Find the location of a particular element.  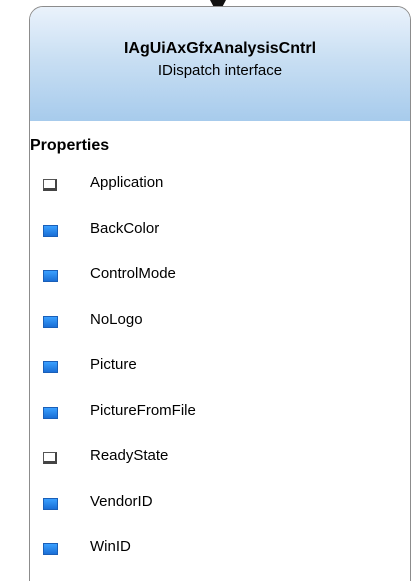

interface-title: IAgUiAxGfxAnalysisCntrl is located at coordinates (220, 48).